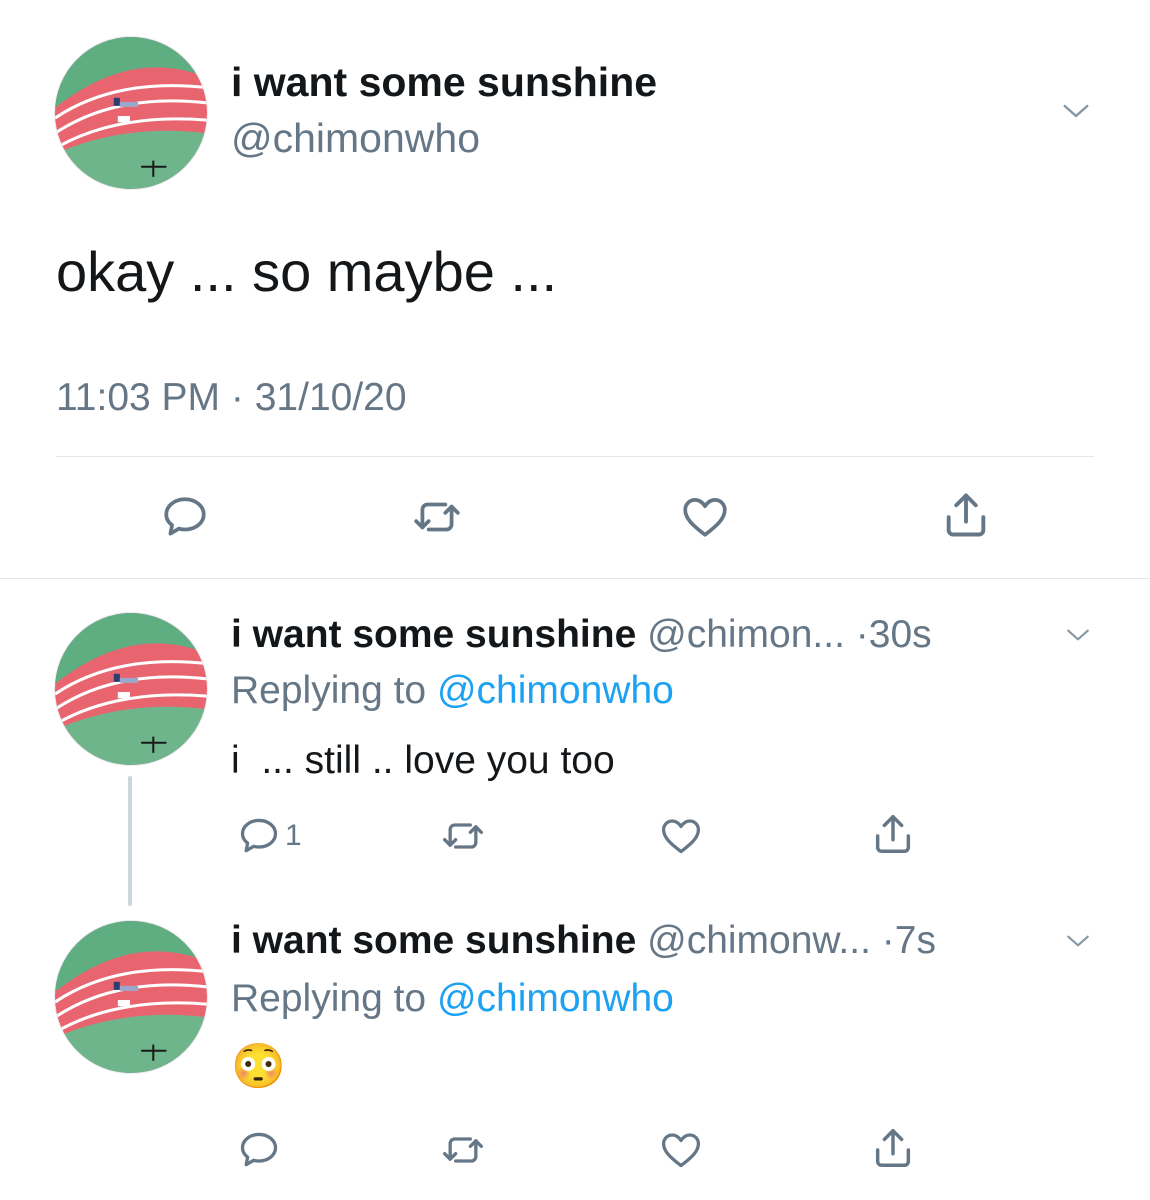 The width and height of the screenshot is (1150, 1200). Describe the element at coordinates (130, 841) in the screenshot. I see `thread-line` at that location.